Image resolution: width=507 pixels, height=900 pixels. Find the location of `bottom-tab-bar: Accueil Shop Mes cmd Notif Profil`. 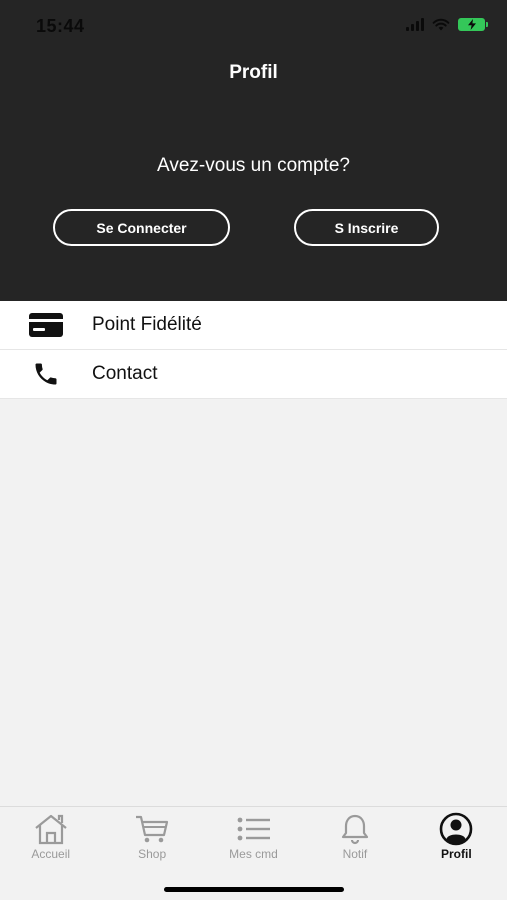

bottom-tab-bar: Accueil Shop Mes cmd Notif Profil is located at coordinates (253, 853).